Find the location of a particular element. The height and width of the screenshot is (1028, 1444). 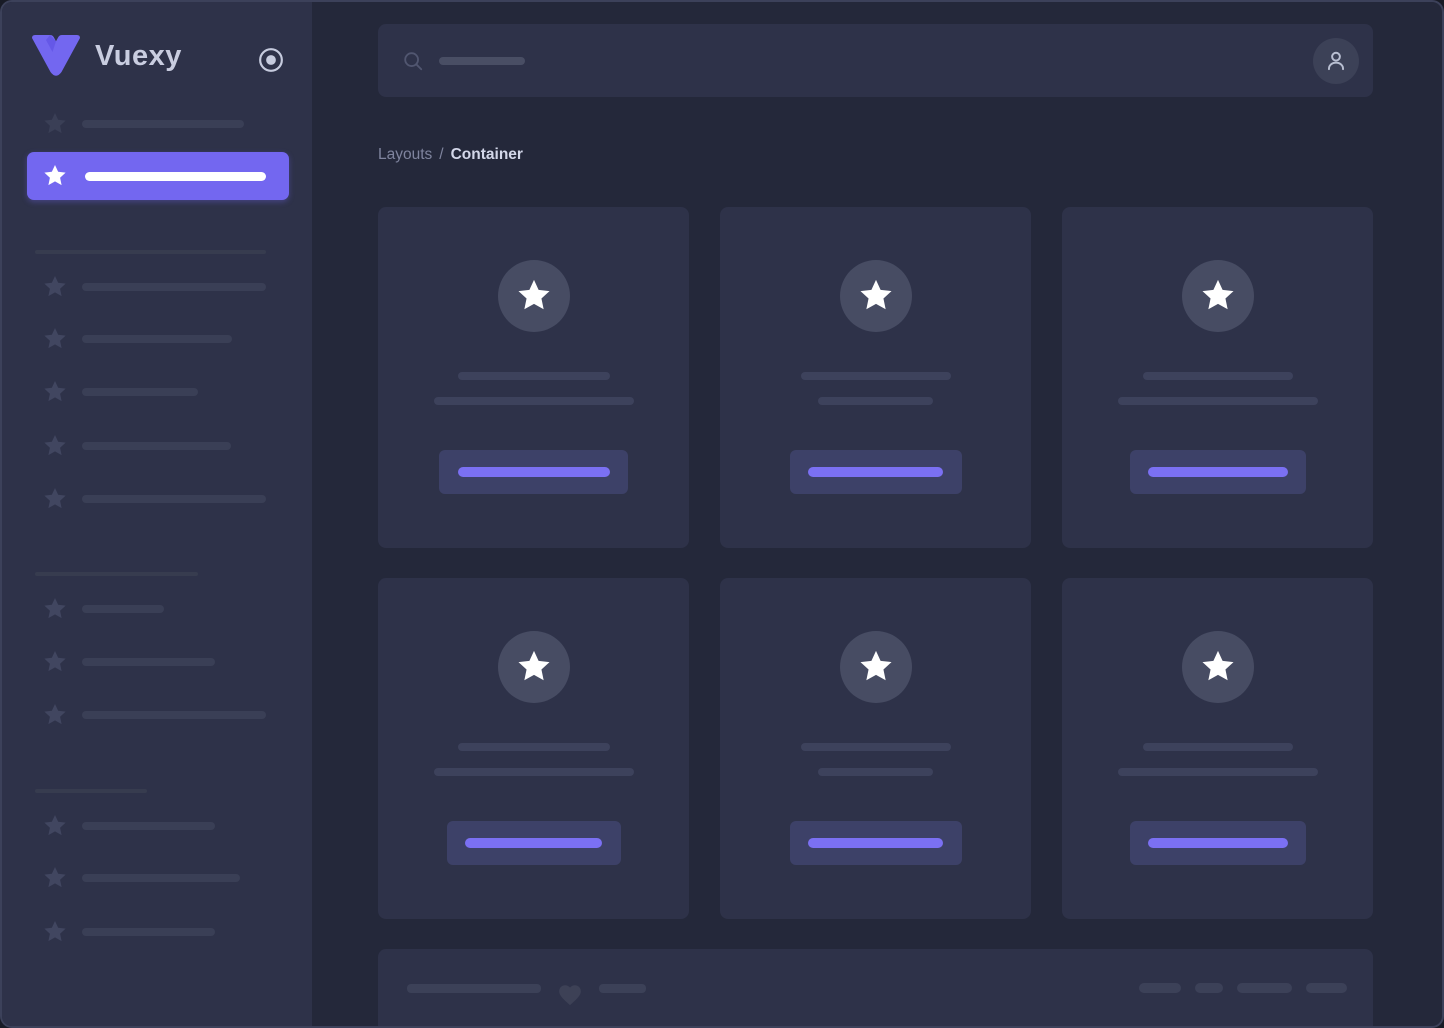

sidebar-item-active is located at coordinates (158, 176).